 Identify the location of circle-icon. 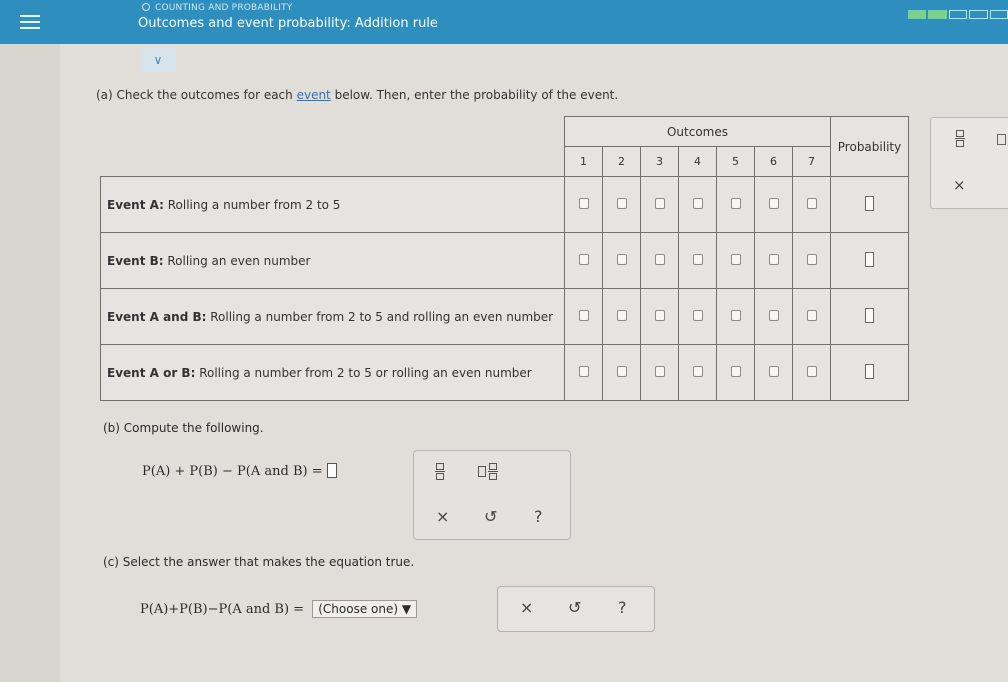
(146, 7).